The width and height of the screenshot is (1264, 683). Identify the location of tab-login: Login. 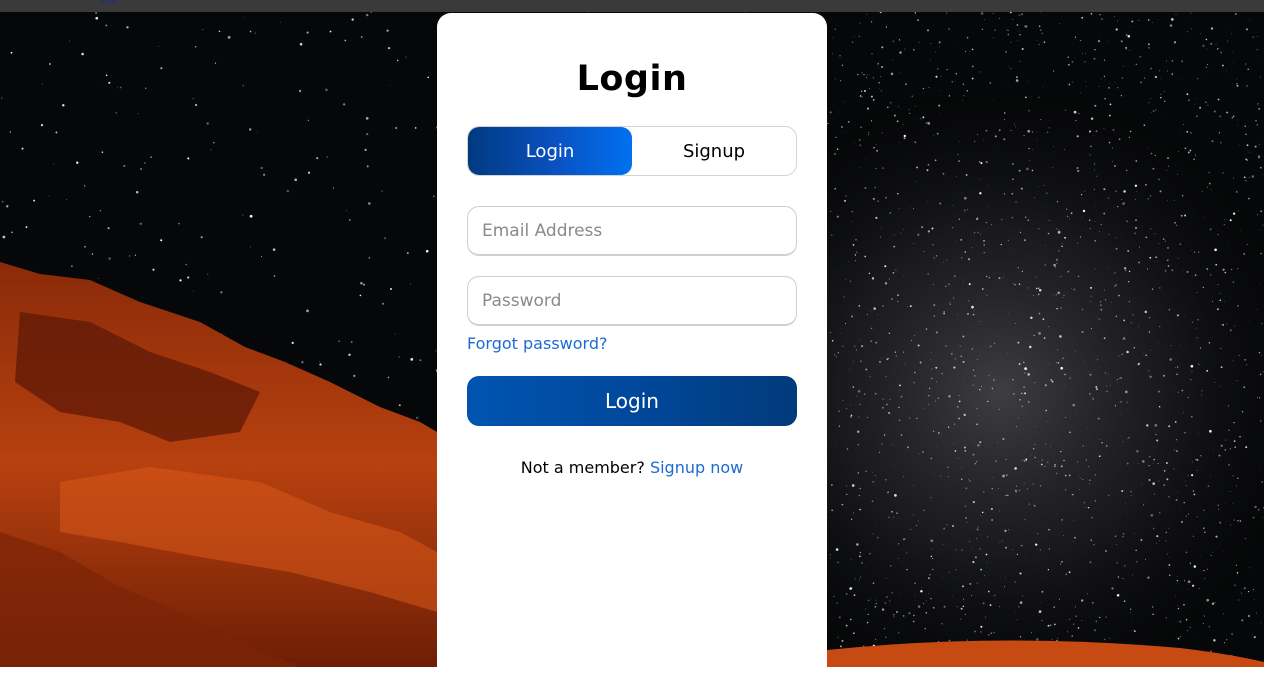
(550, 151).